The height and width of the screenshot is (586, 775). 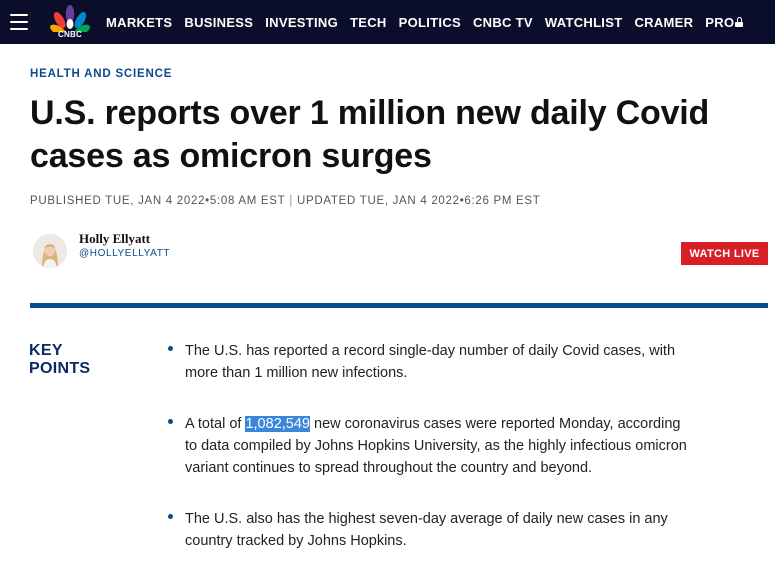 I want to click on nav-item-tech: TECH, so click(x=368, y=22).